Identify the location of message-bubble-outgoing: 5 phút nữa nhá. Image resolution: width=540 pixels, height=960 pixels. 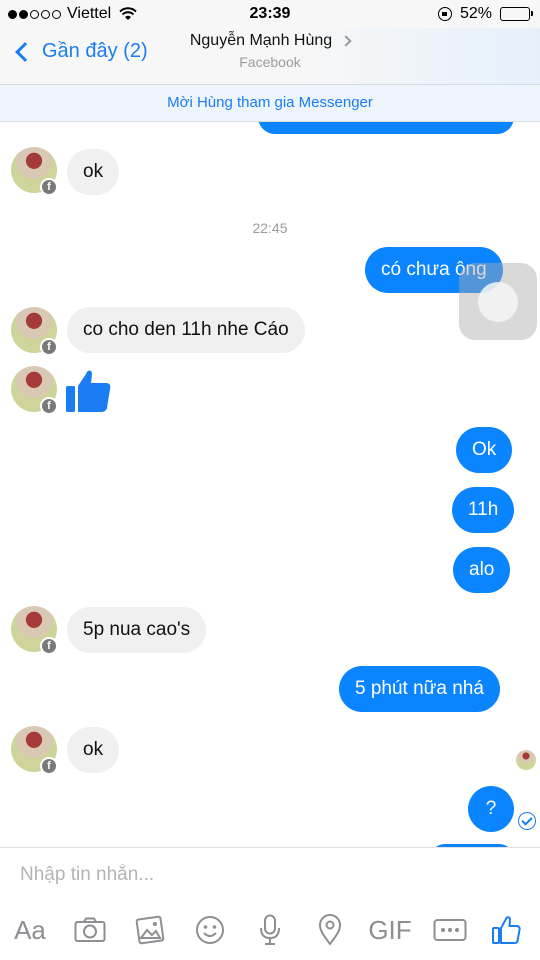
(419, 689).